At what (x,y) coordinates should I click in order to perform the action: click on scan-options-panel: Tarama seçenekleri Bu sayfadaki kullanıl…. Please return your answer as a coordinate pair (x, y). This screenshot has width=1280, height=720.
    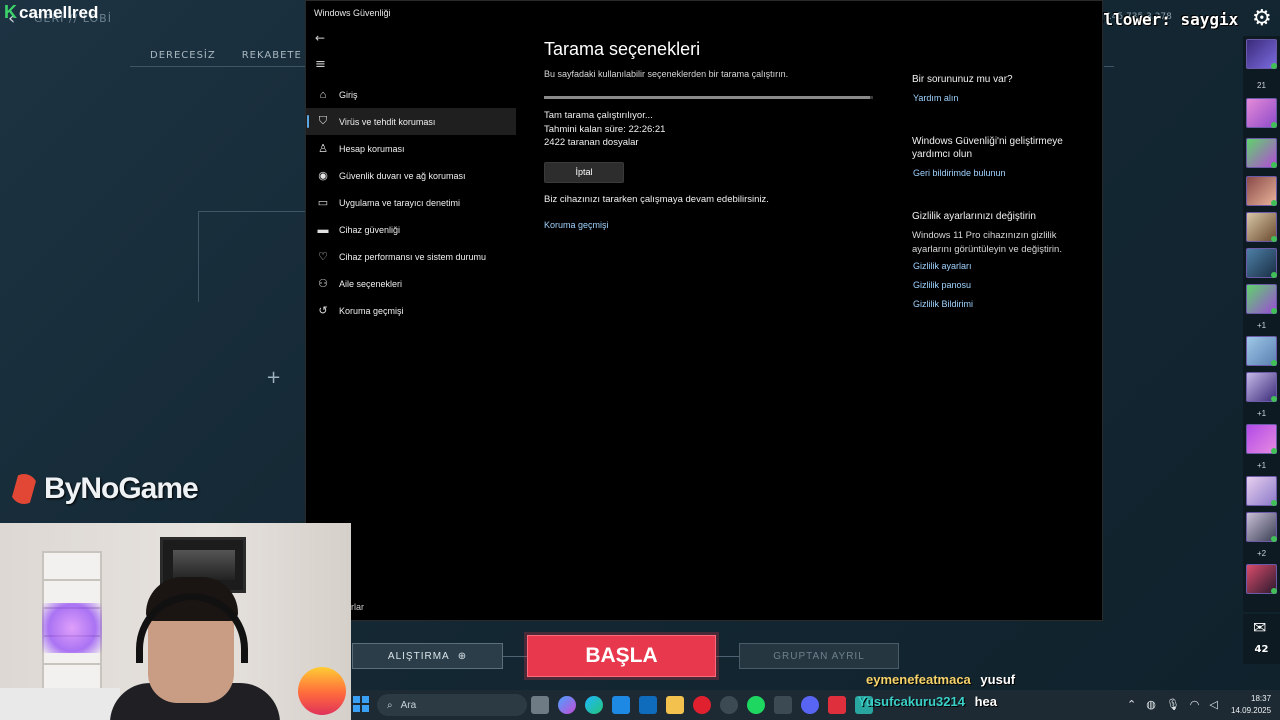
    Looking at the image, I should click on (714, 134).